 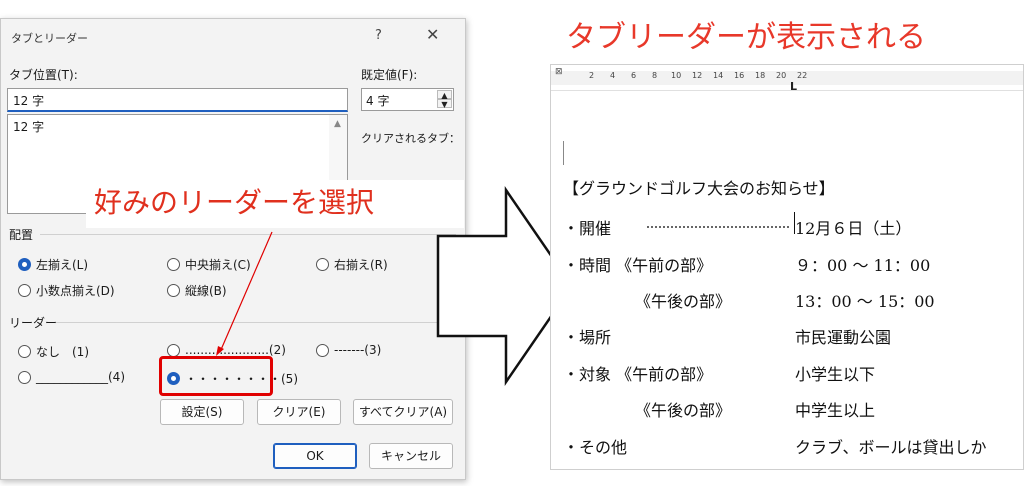 What do you see at coordinates (697, 75) in the screenshot?
I see `ruler-number: 12` at bounding box center [697, 75].